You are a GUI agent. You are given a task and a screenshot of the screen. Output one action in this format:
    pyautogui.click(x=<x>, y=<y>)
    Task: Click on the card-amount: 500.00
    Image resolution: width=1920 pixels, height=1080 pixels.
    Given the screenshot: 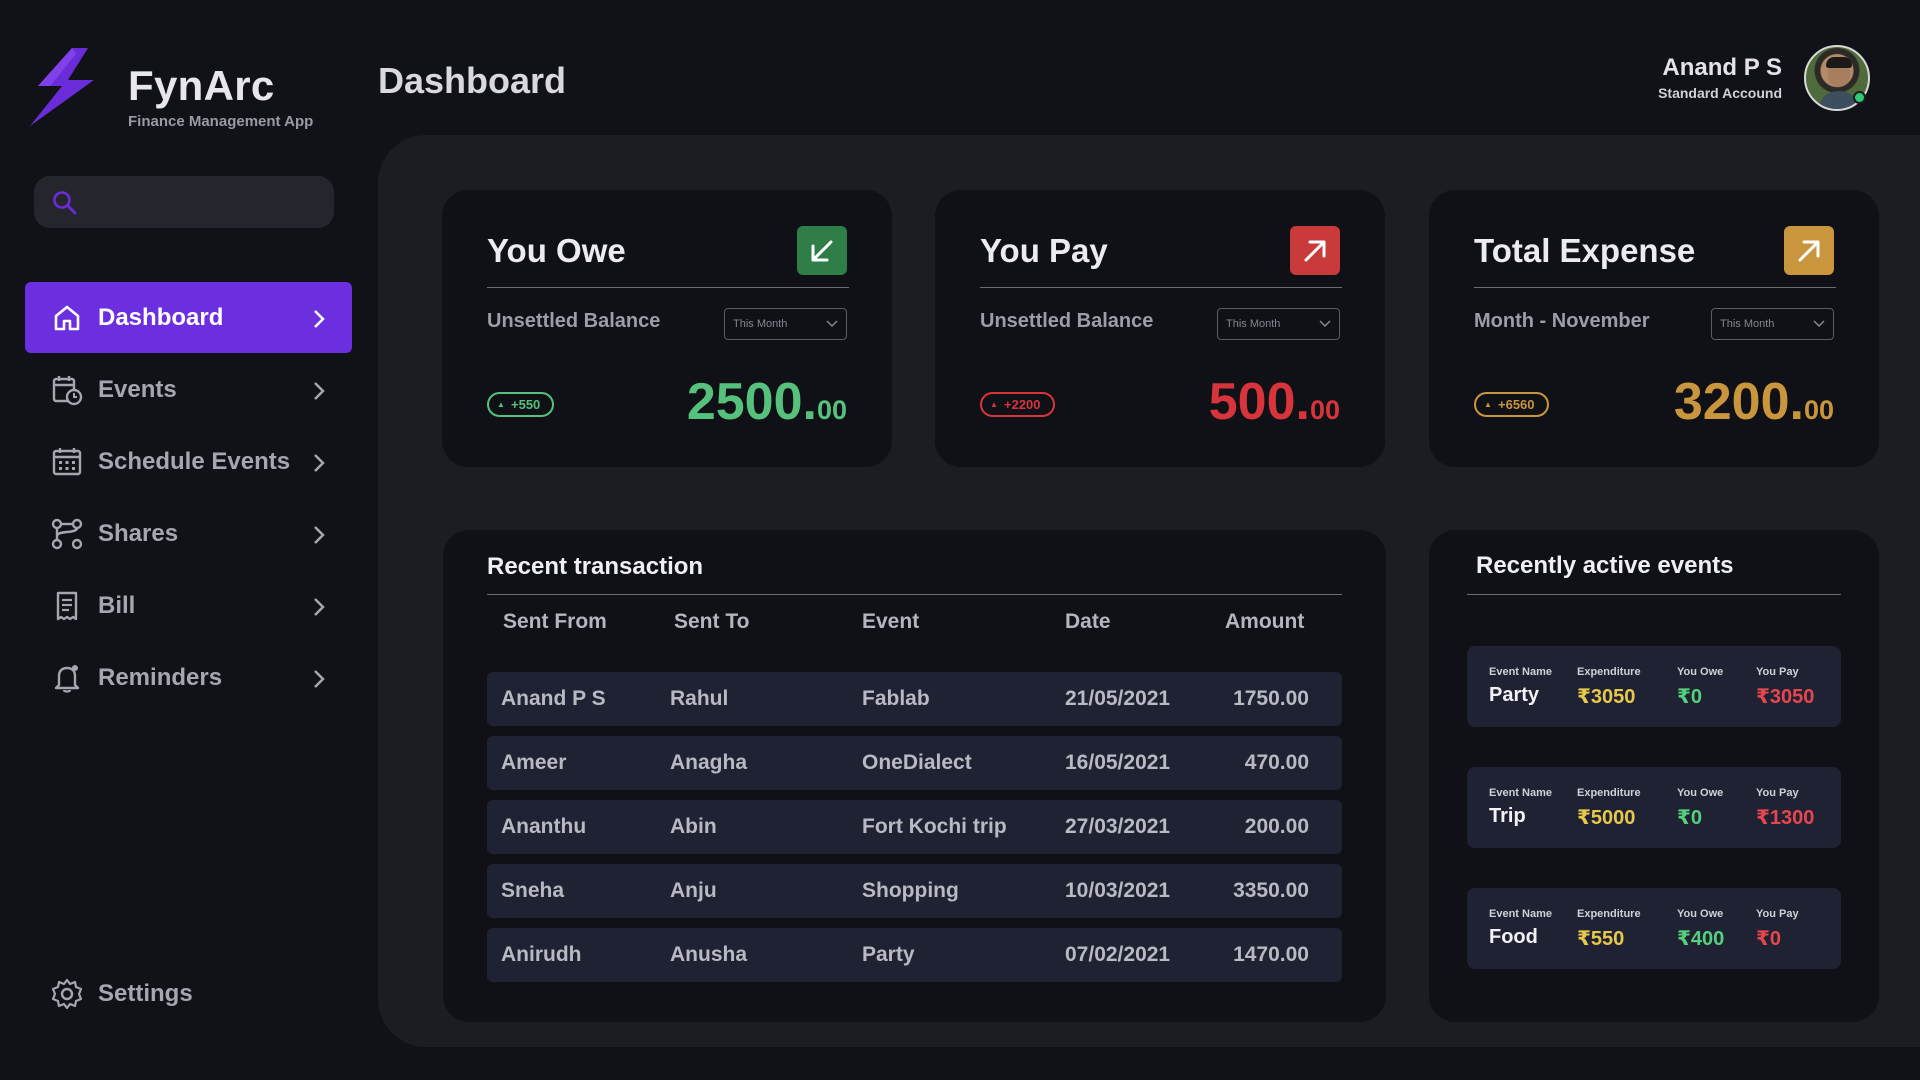 What is the action you would take?
    pyautogui.click(x=1274, y=402)
    